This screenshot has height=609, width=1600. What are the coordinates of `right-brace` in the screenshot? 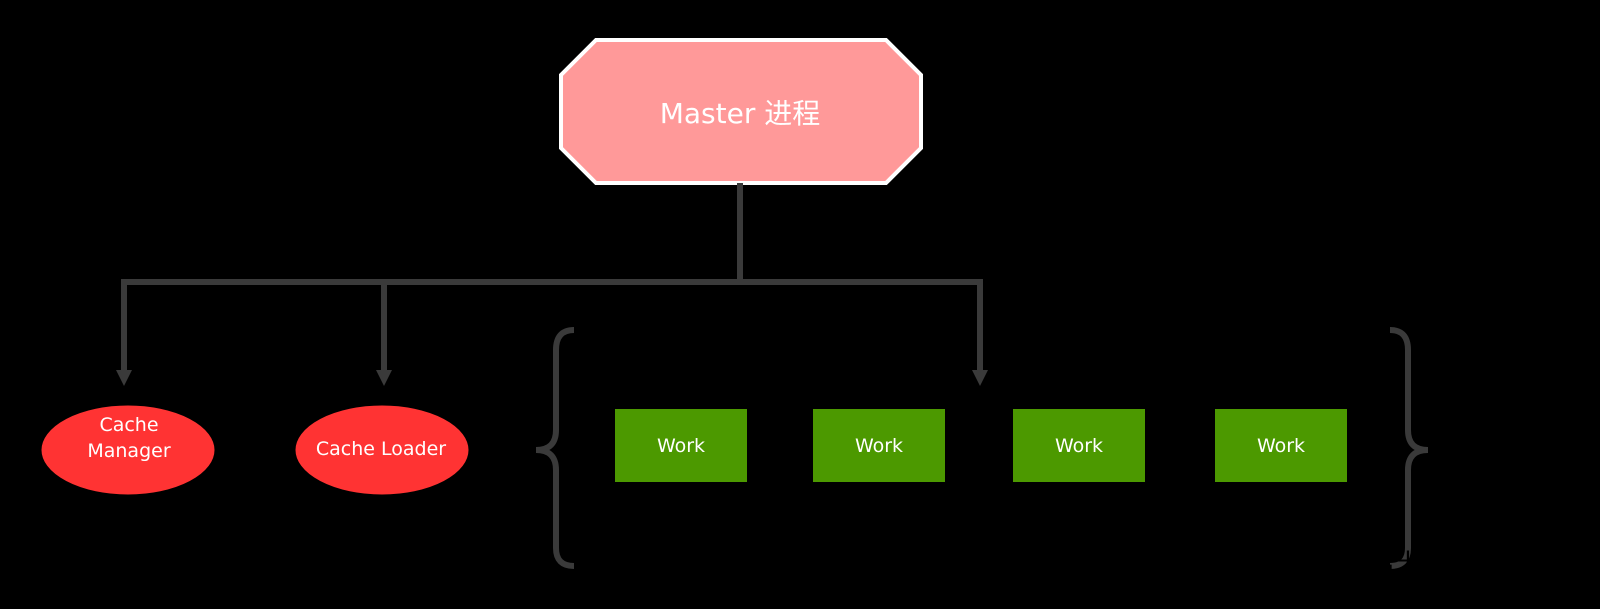 It's located at (1409, 448).